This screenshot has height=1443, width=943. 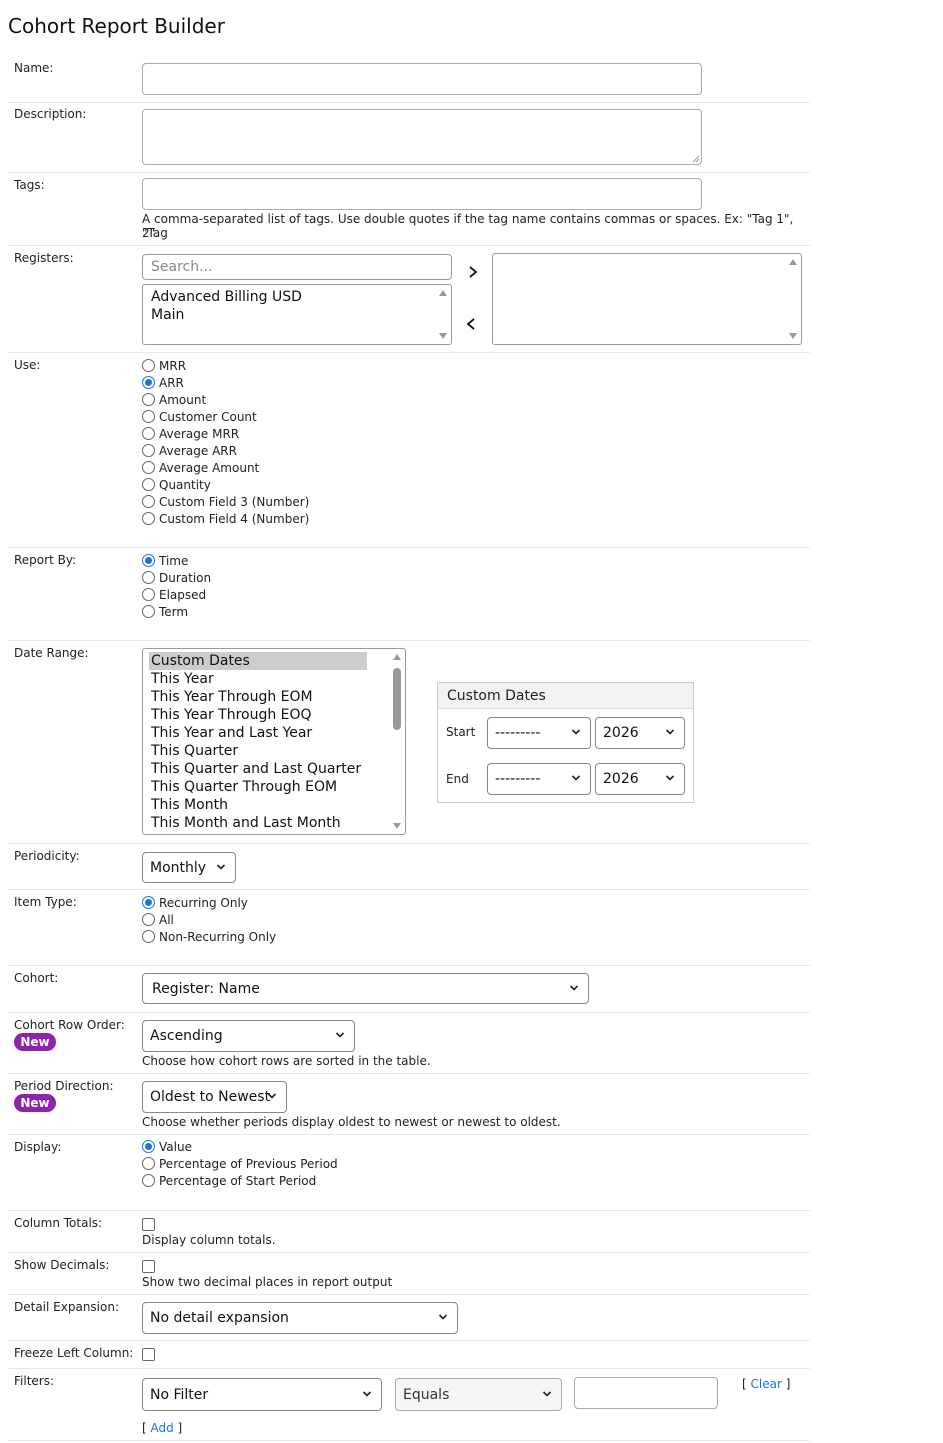 I want to click on display-option-percentage-of-previous-period: Percentage of Previous Period, so click(x=240, y=1163).